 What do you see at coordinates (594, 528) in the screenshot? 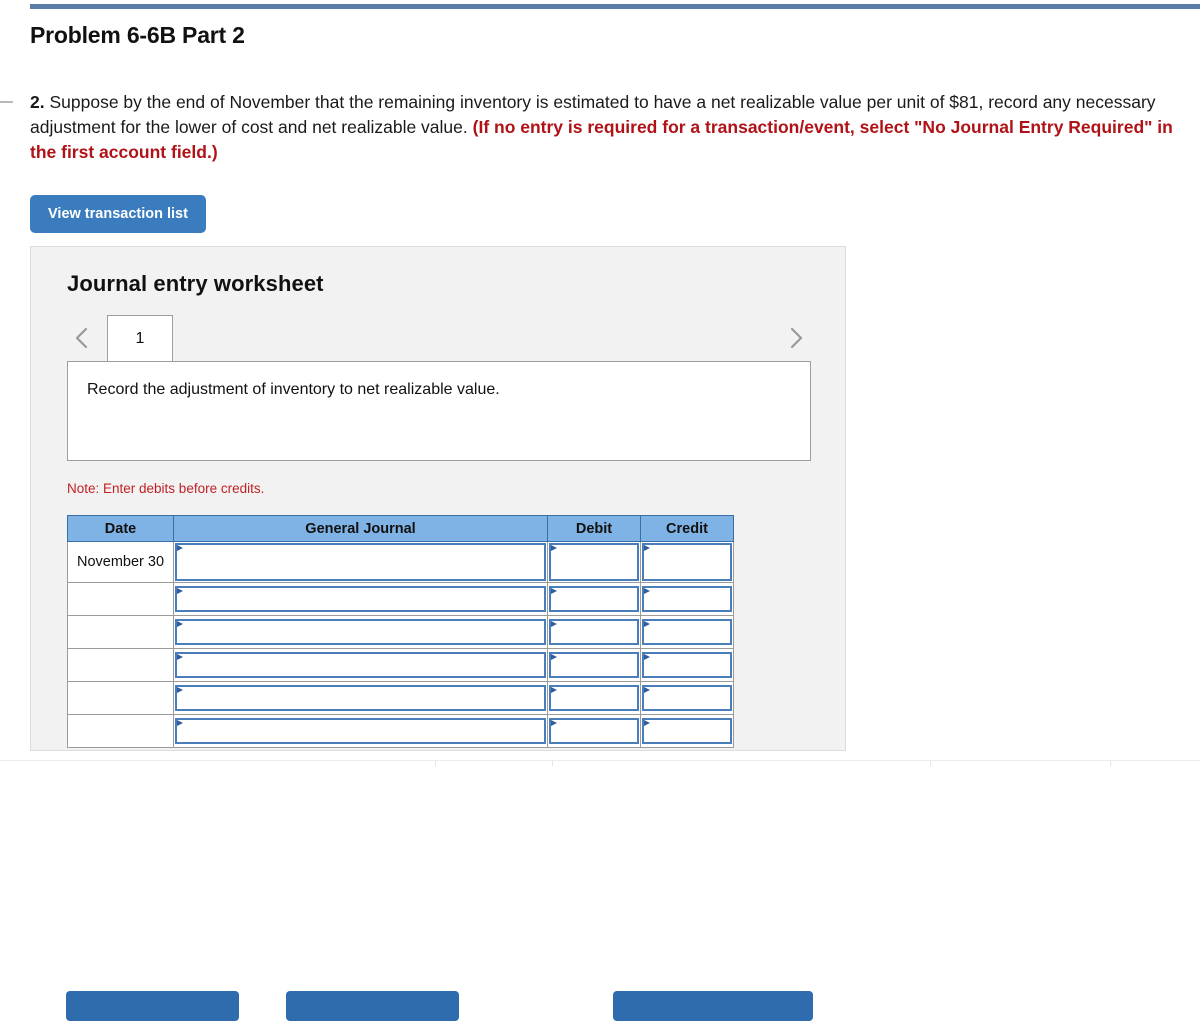
I see `column-header-debit: Debit` at bounding box center [594, 528].